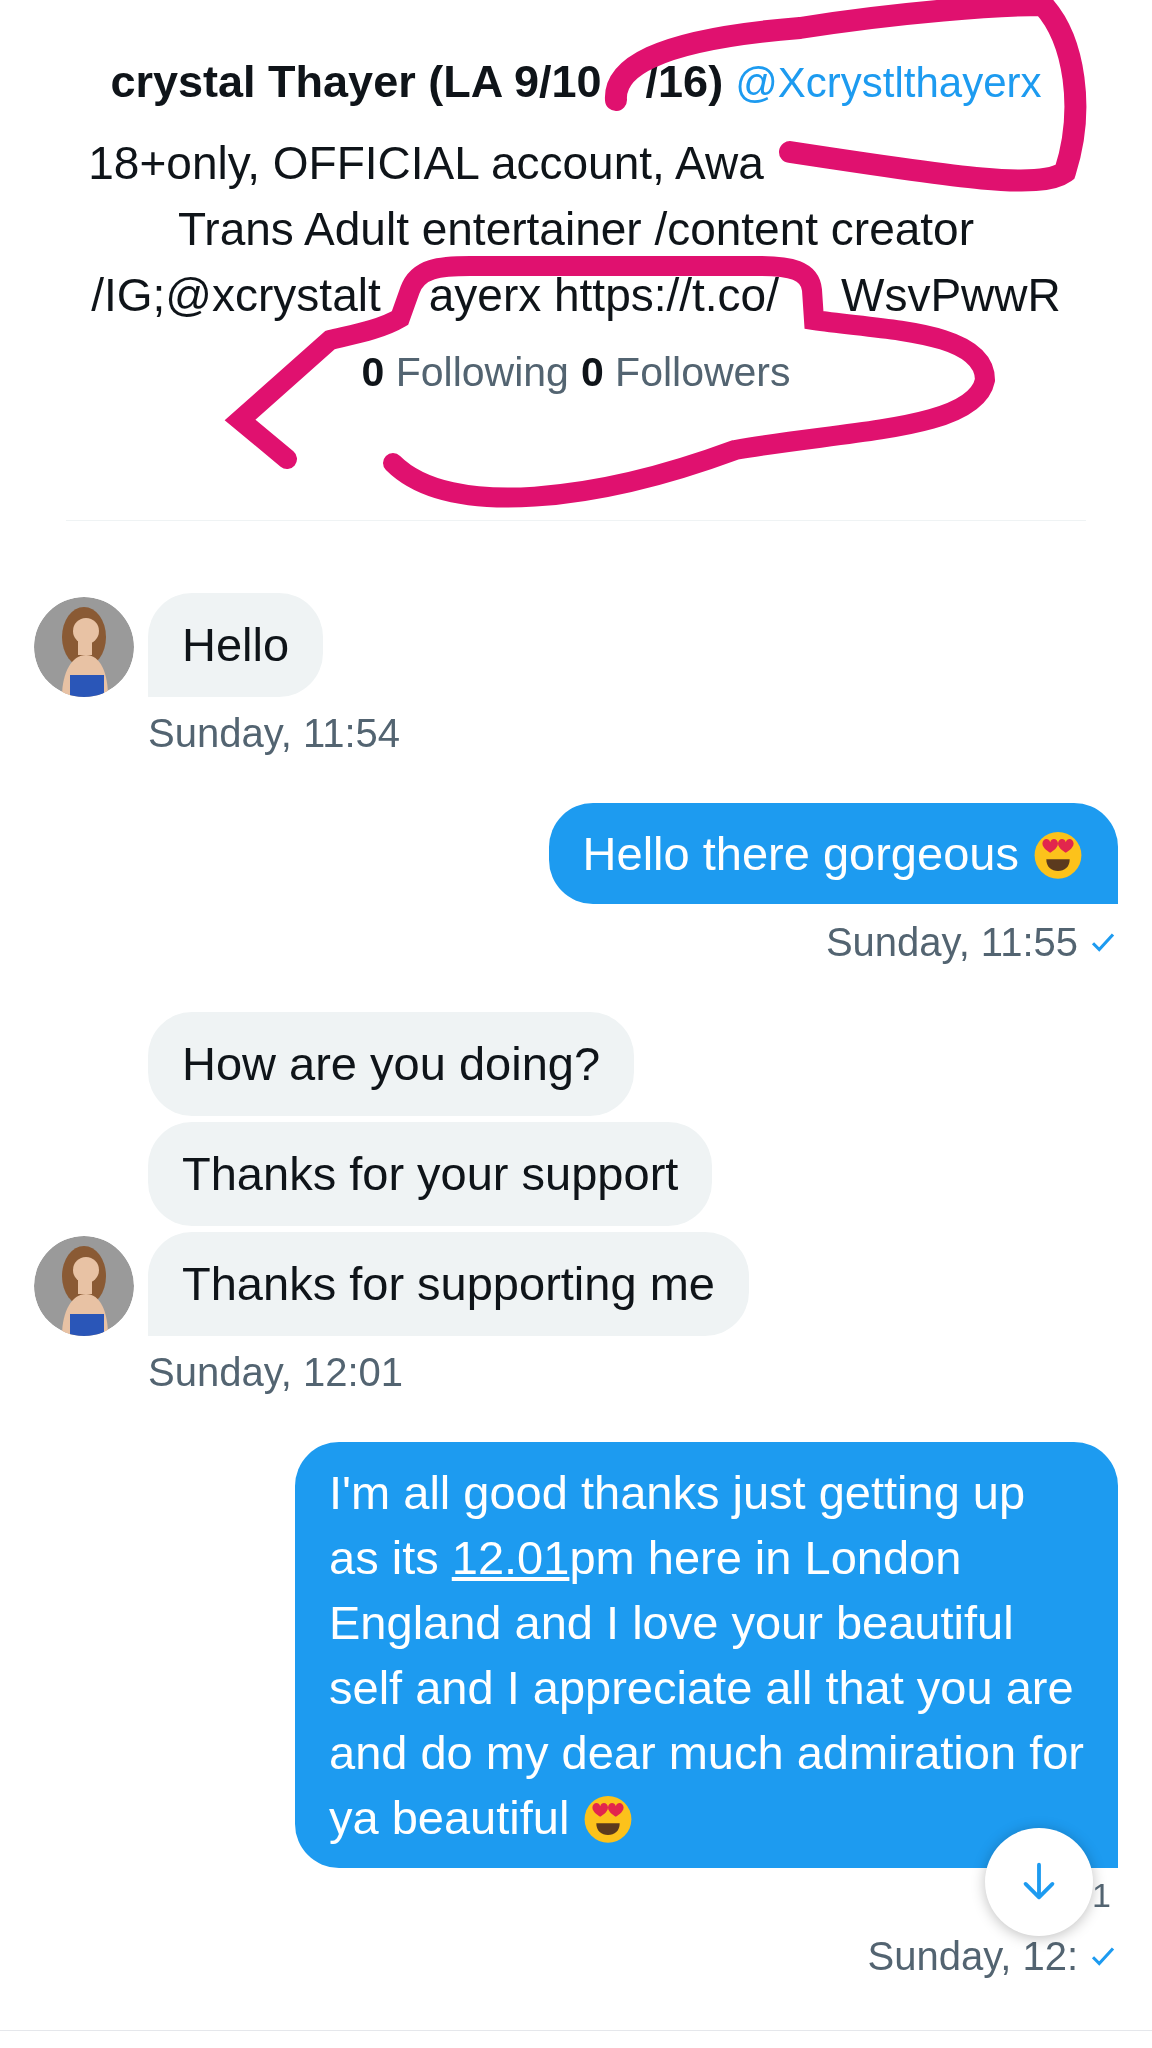  What do you see at coordinates (1039, 1882) in the screenshot?
I see `scroll-down-button` at bounding box center [1039, 1882].